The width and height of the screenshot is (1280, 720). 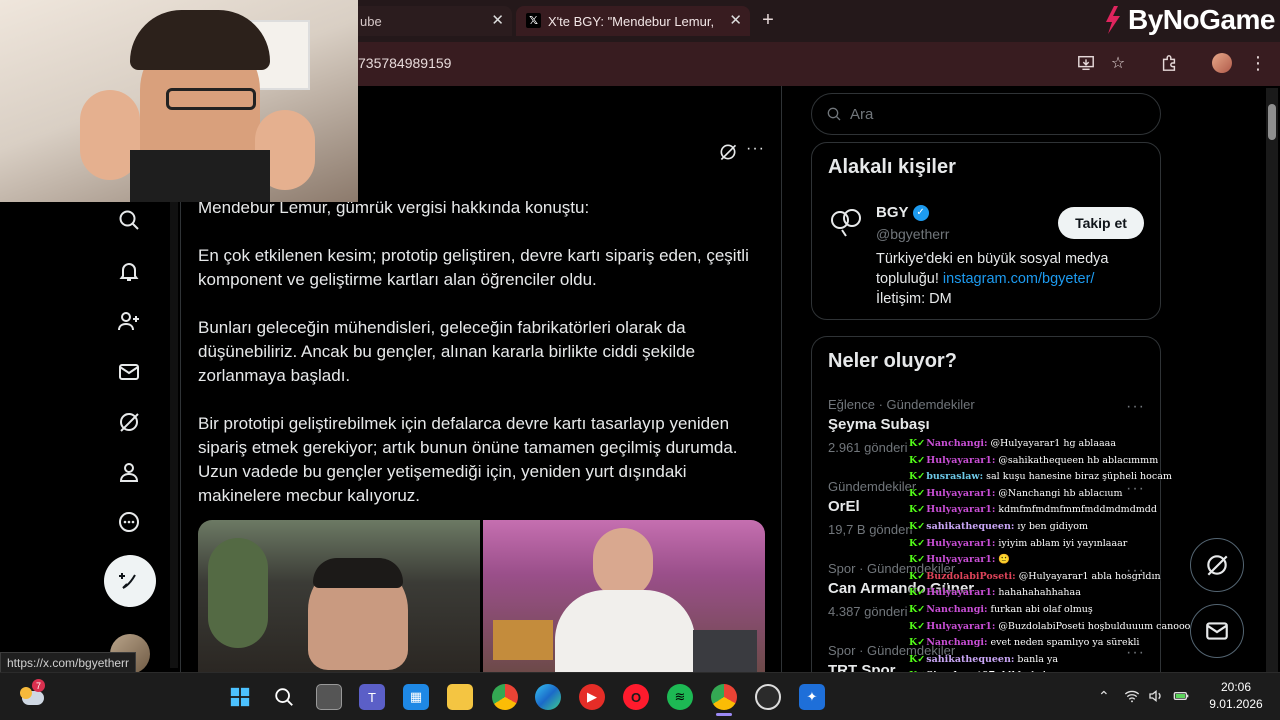 I want to click on follow-people-icon, so click(x=129, y=321).